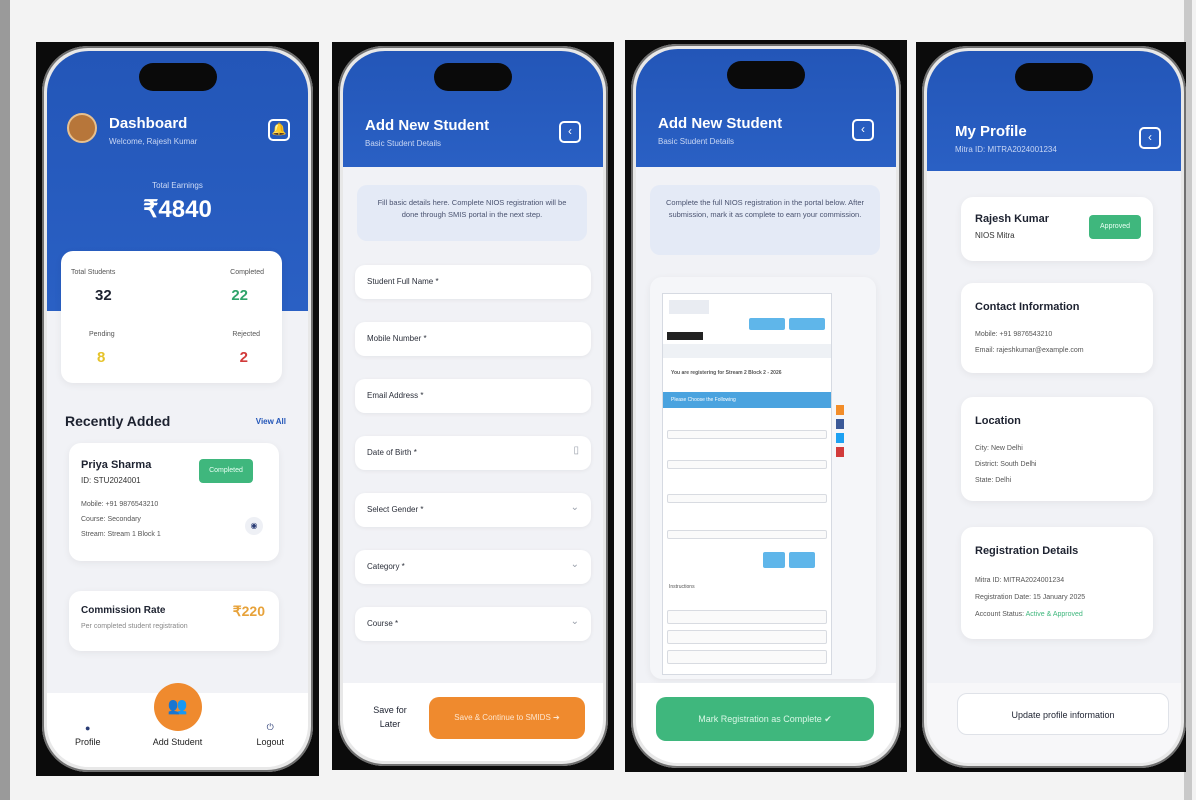 Image resolution: width=1196 pixels, height=800 pixels. What do you see at coordinates (774, 560) in the screenshot?
I see `portal-reset-button` at bounding box center [774, 560].